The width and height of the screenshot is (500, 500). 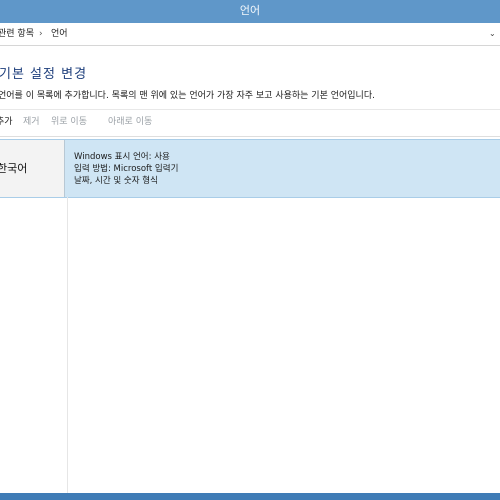 What do you see at coordinates (31, 122) in the screenshot?
I see `remove-language-button: 제거` at bounding box center [31, 122].